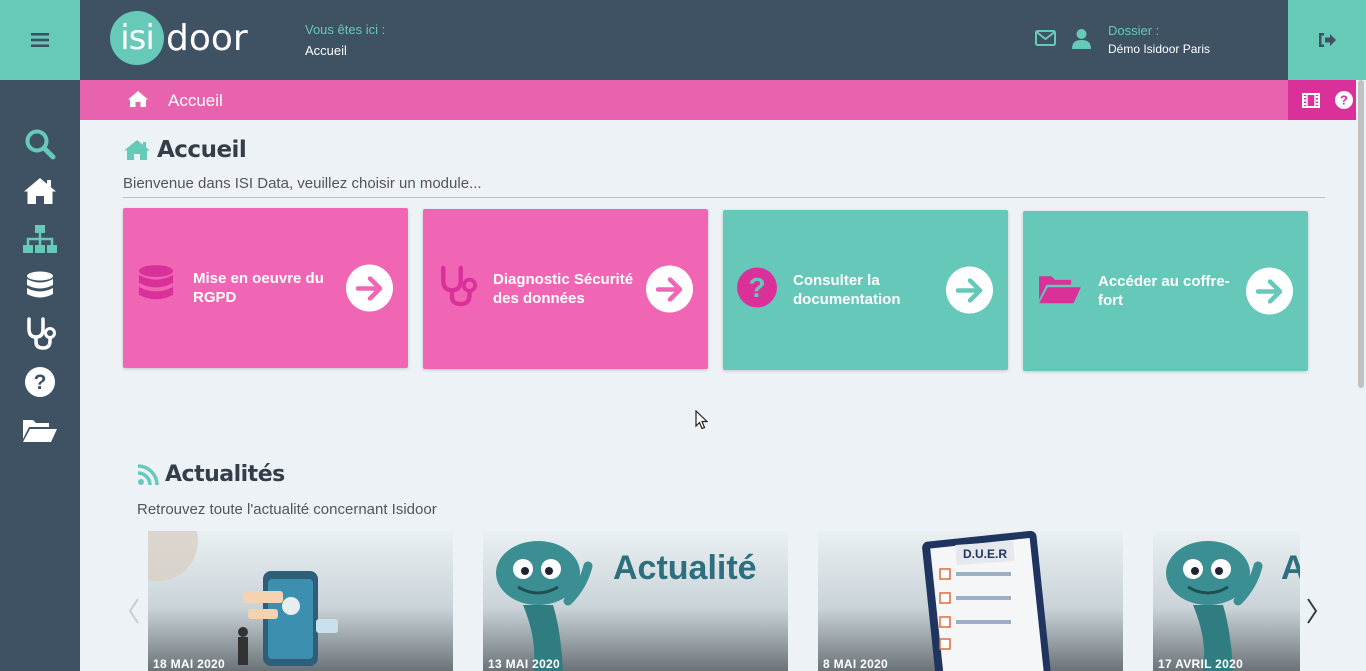 The width and height of the screenshot is (1366, 671). Describe the element at coordinates (685, 568) in the screenshot. I see `news-image-text: Actualité` at that location.